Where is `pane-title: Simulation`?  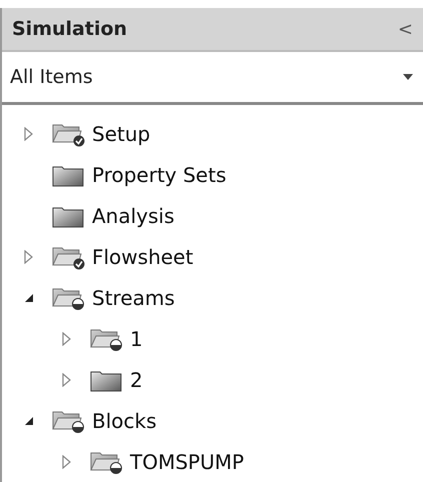 pane-title: Simulation is located at coordinates (70, 29).